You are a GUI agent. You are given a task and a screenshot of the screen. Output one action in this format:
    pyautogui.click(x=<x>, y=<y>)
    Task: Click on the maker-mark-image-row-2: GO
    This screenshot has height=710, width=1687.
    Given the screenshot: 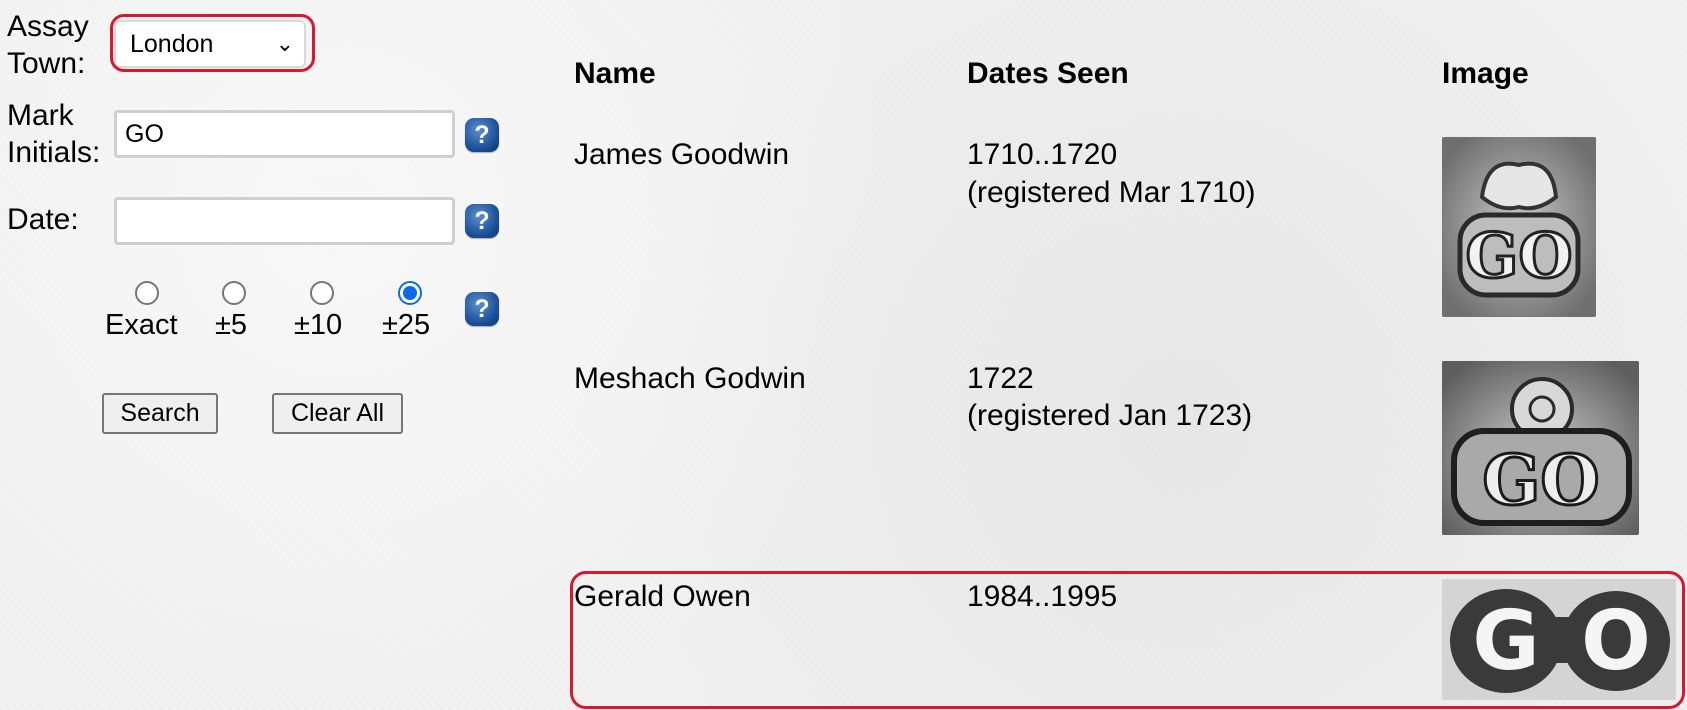 What is the action you would take?
    pyautogui.click(x=1540, y=448)
    